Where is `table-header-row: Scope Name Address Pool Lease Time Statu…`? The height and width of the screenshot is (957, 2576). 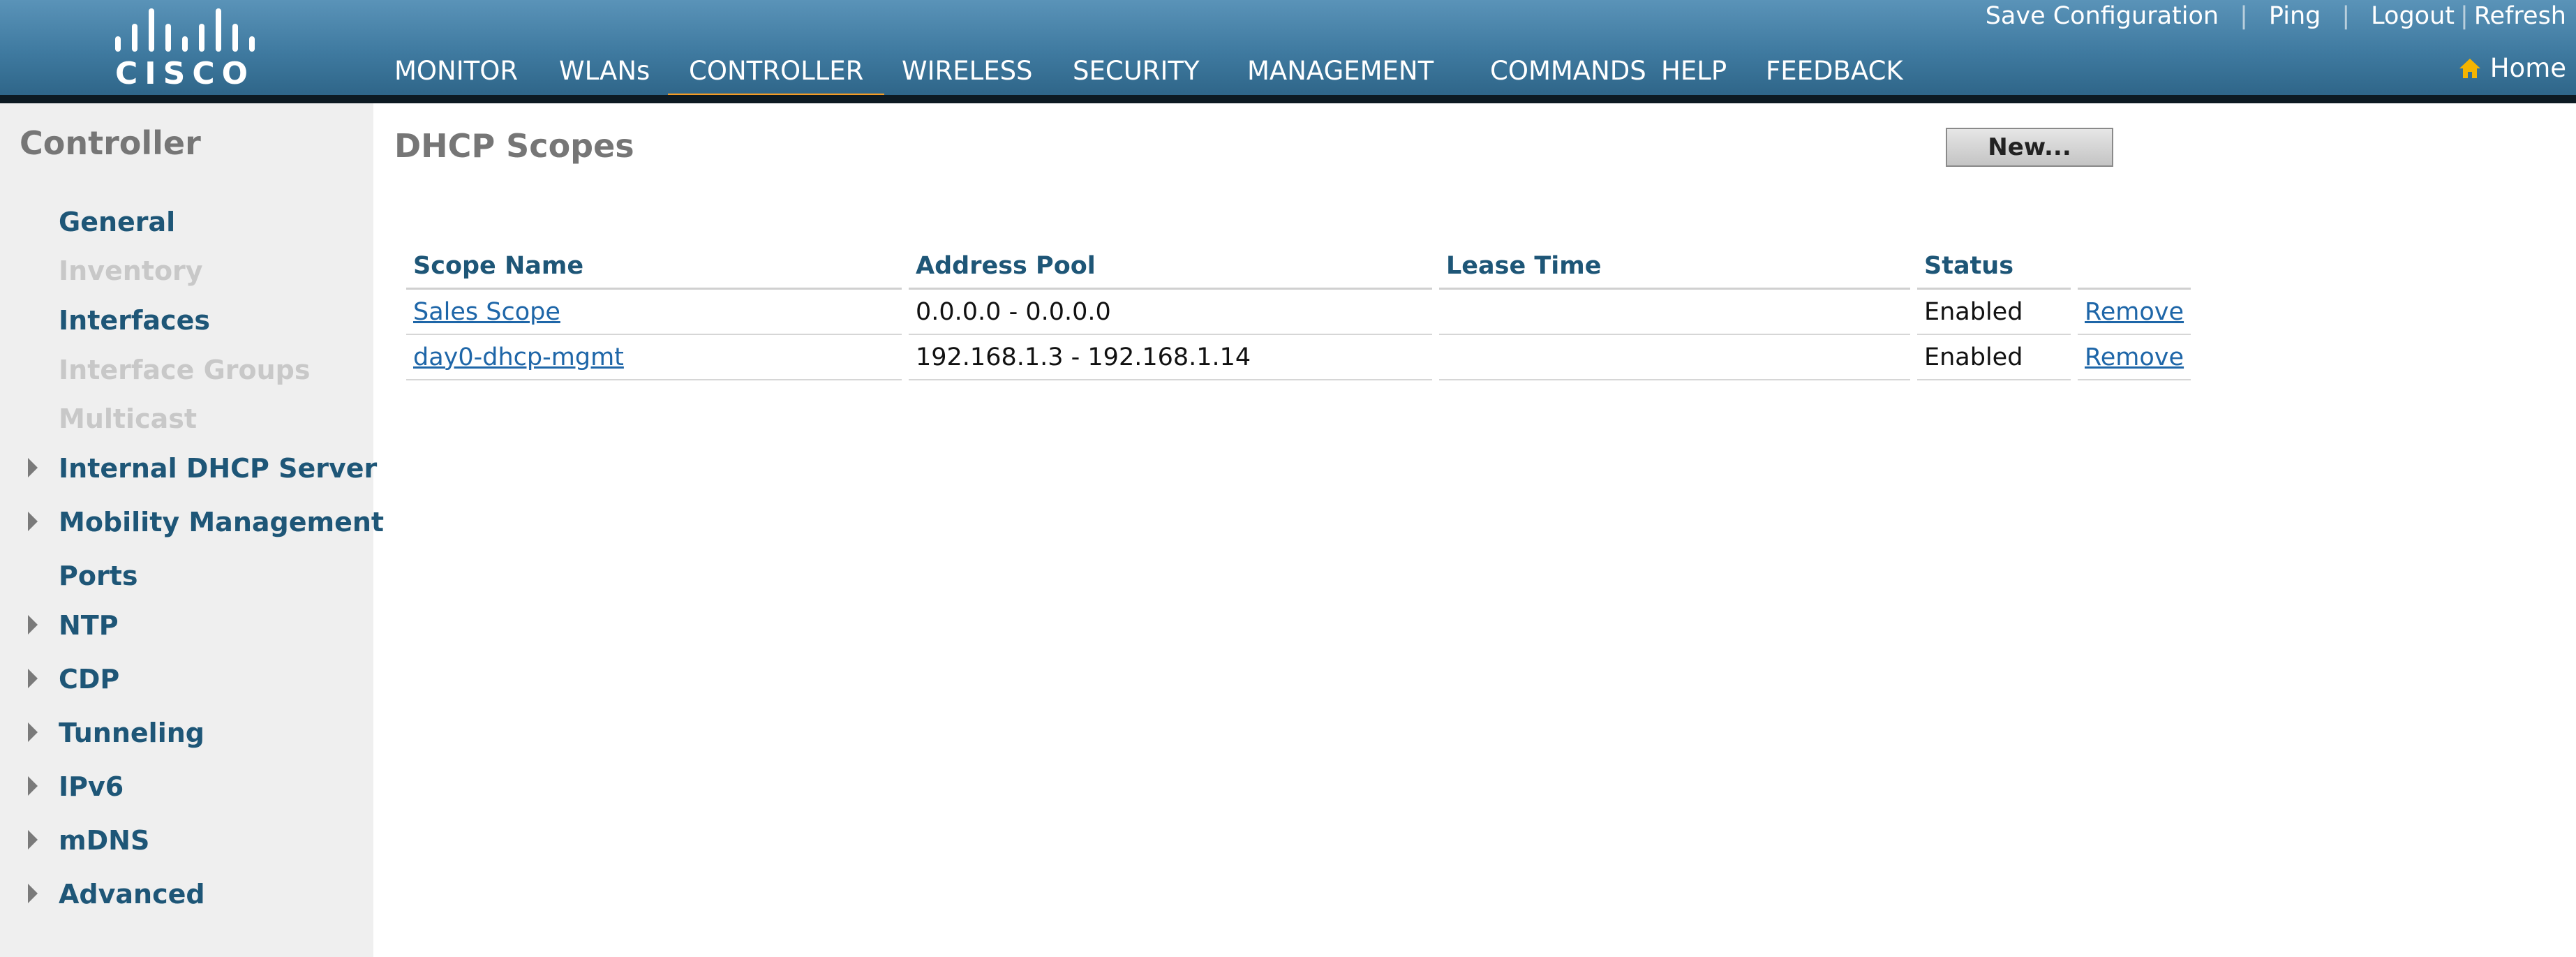
table-header-row: Scope Name Address Pool Lease Time Statu… is located at coordinates (1298, 267).